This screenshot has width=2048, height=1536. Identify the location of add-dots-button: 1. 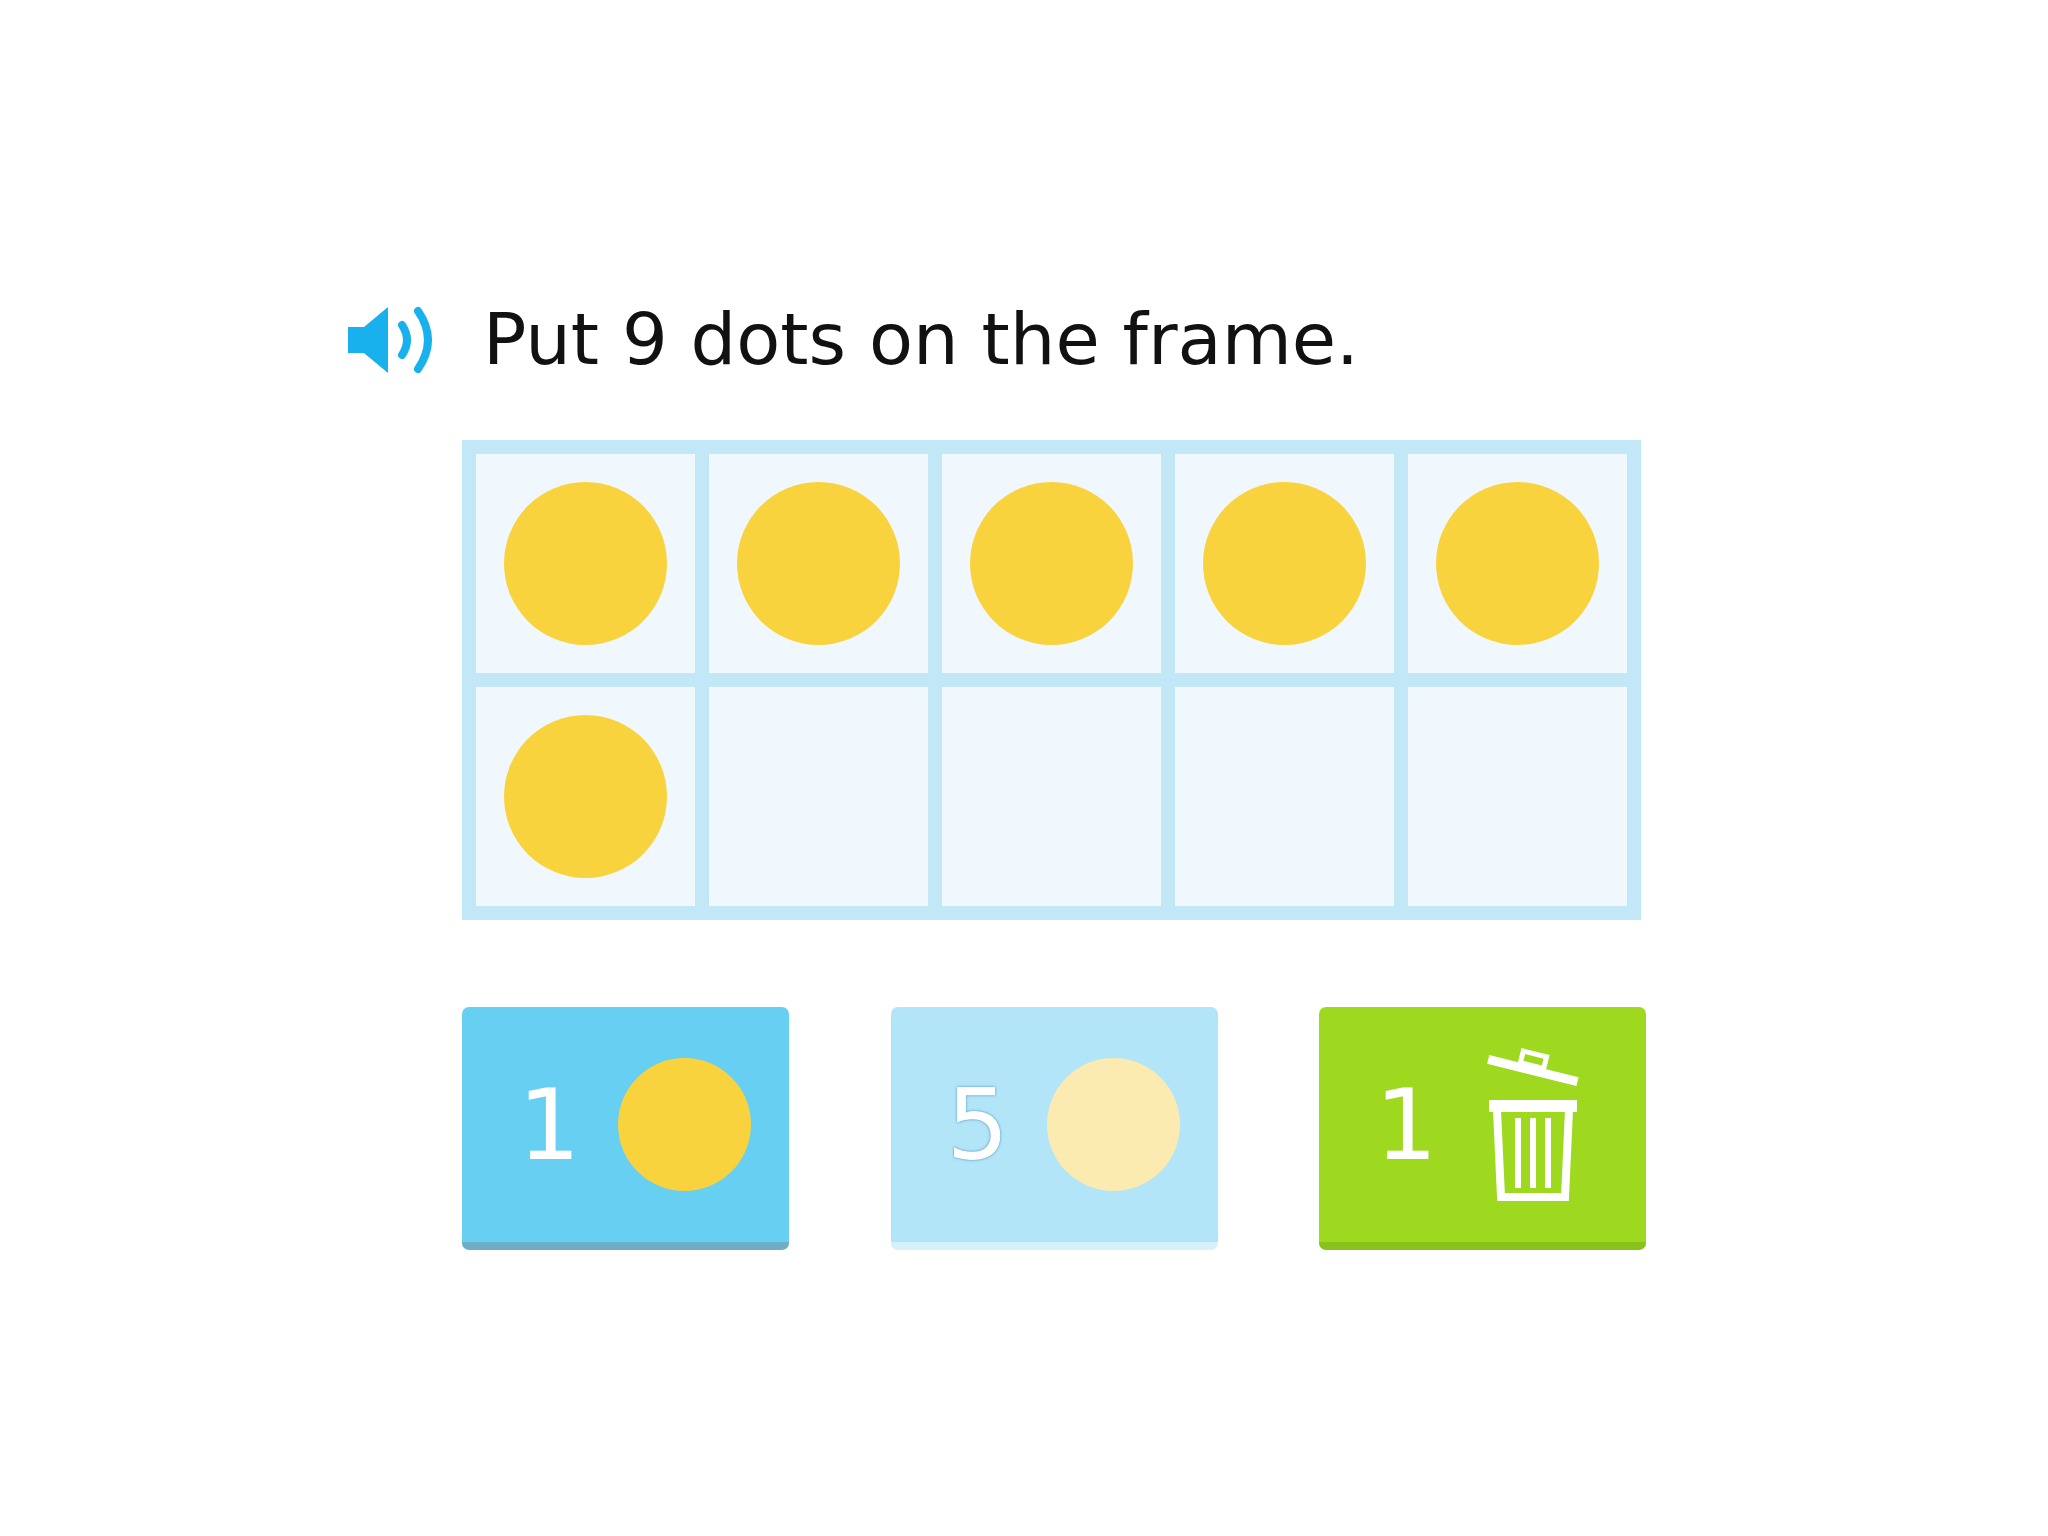
(625, 1128).